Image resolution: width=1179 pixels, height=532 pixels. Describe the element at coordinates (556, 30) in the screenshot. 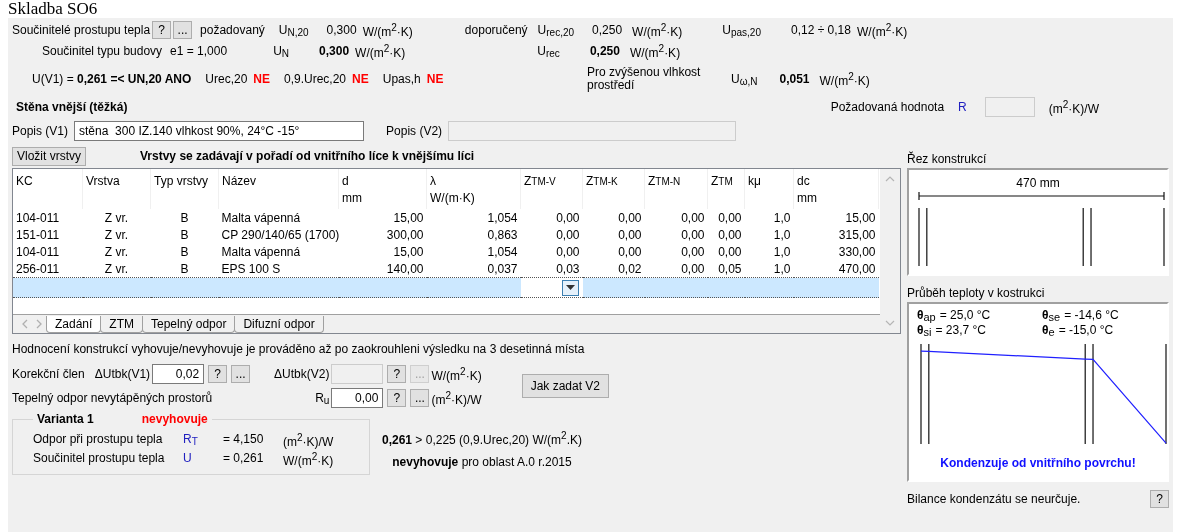

I see `symbol-label: U$_{rec,20}$` at that location.